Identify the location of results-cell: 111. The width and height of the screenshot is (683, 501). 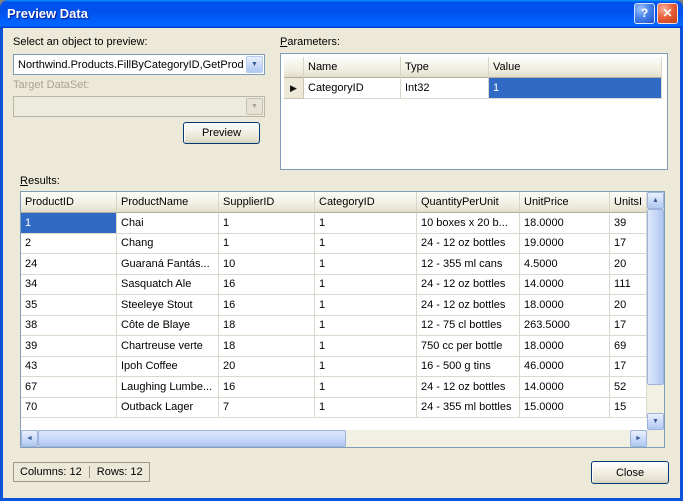
(628, 284).